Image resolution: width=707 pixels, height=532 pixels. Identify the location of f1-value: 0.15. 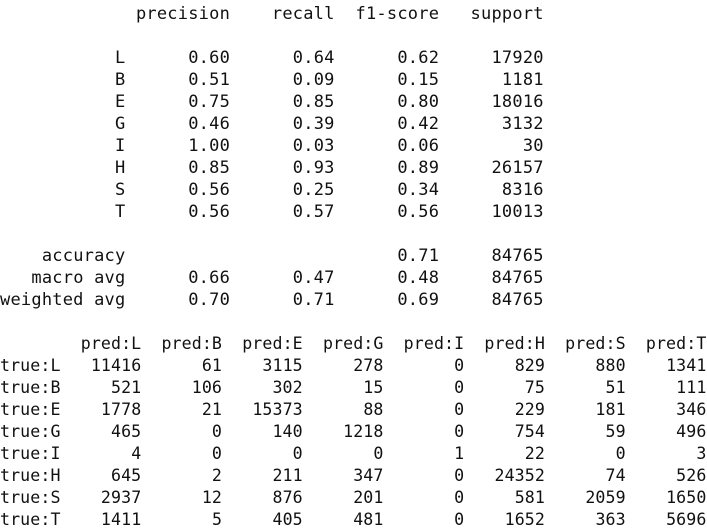
(418, 80).